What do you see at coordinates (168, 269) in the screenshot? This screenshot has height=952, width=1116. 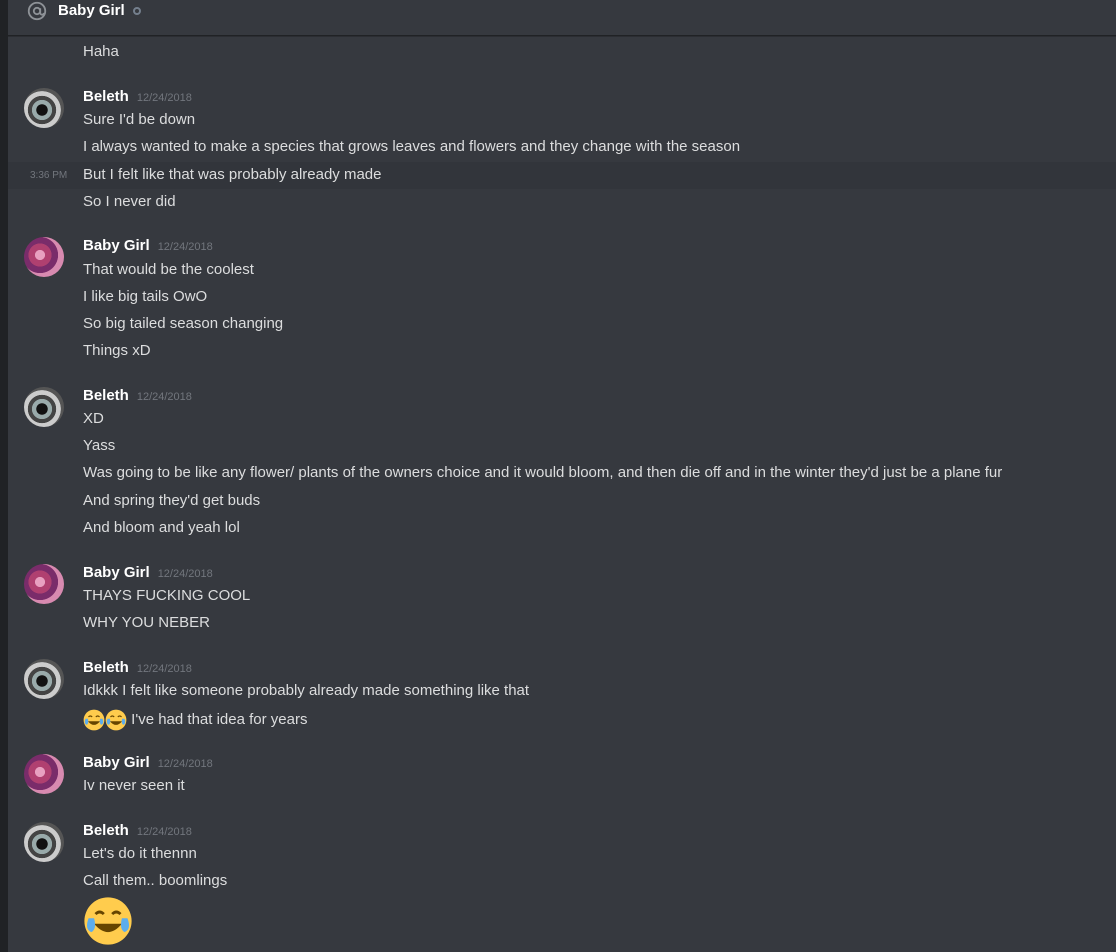 I see `message-text: That would be the coolest` at bounding box center [168, 269].